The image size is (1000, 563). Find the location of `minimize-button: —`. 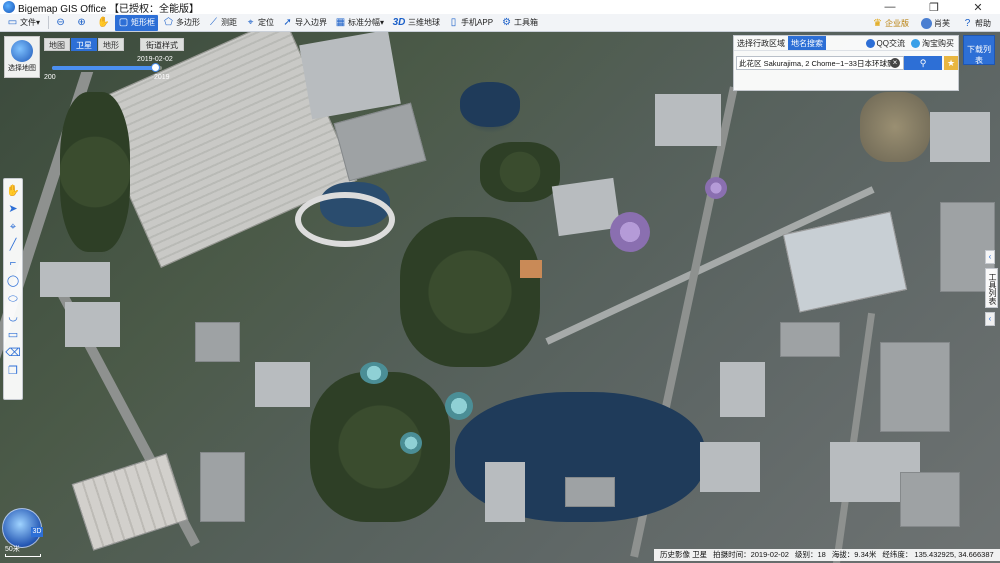

minimize-button: — is located at coordinates (890, 7).